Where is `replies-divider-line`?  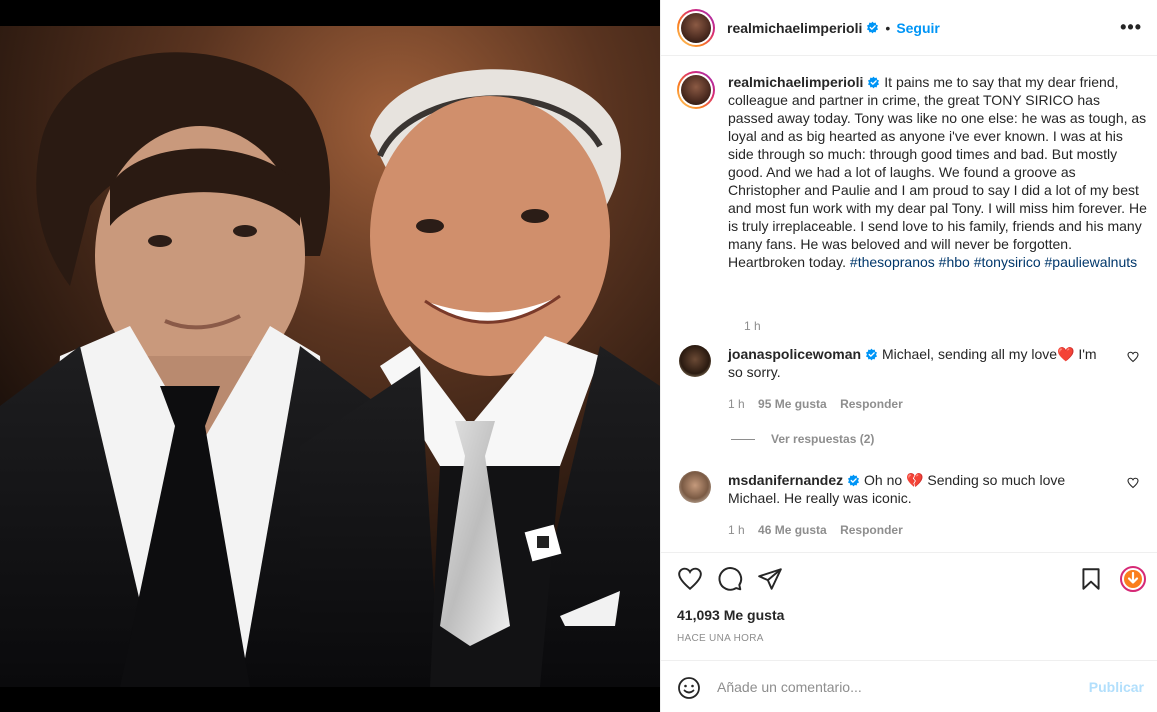 replies-divider-line is located at coordinates (743, 439).